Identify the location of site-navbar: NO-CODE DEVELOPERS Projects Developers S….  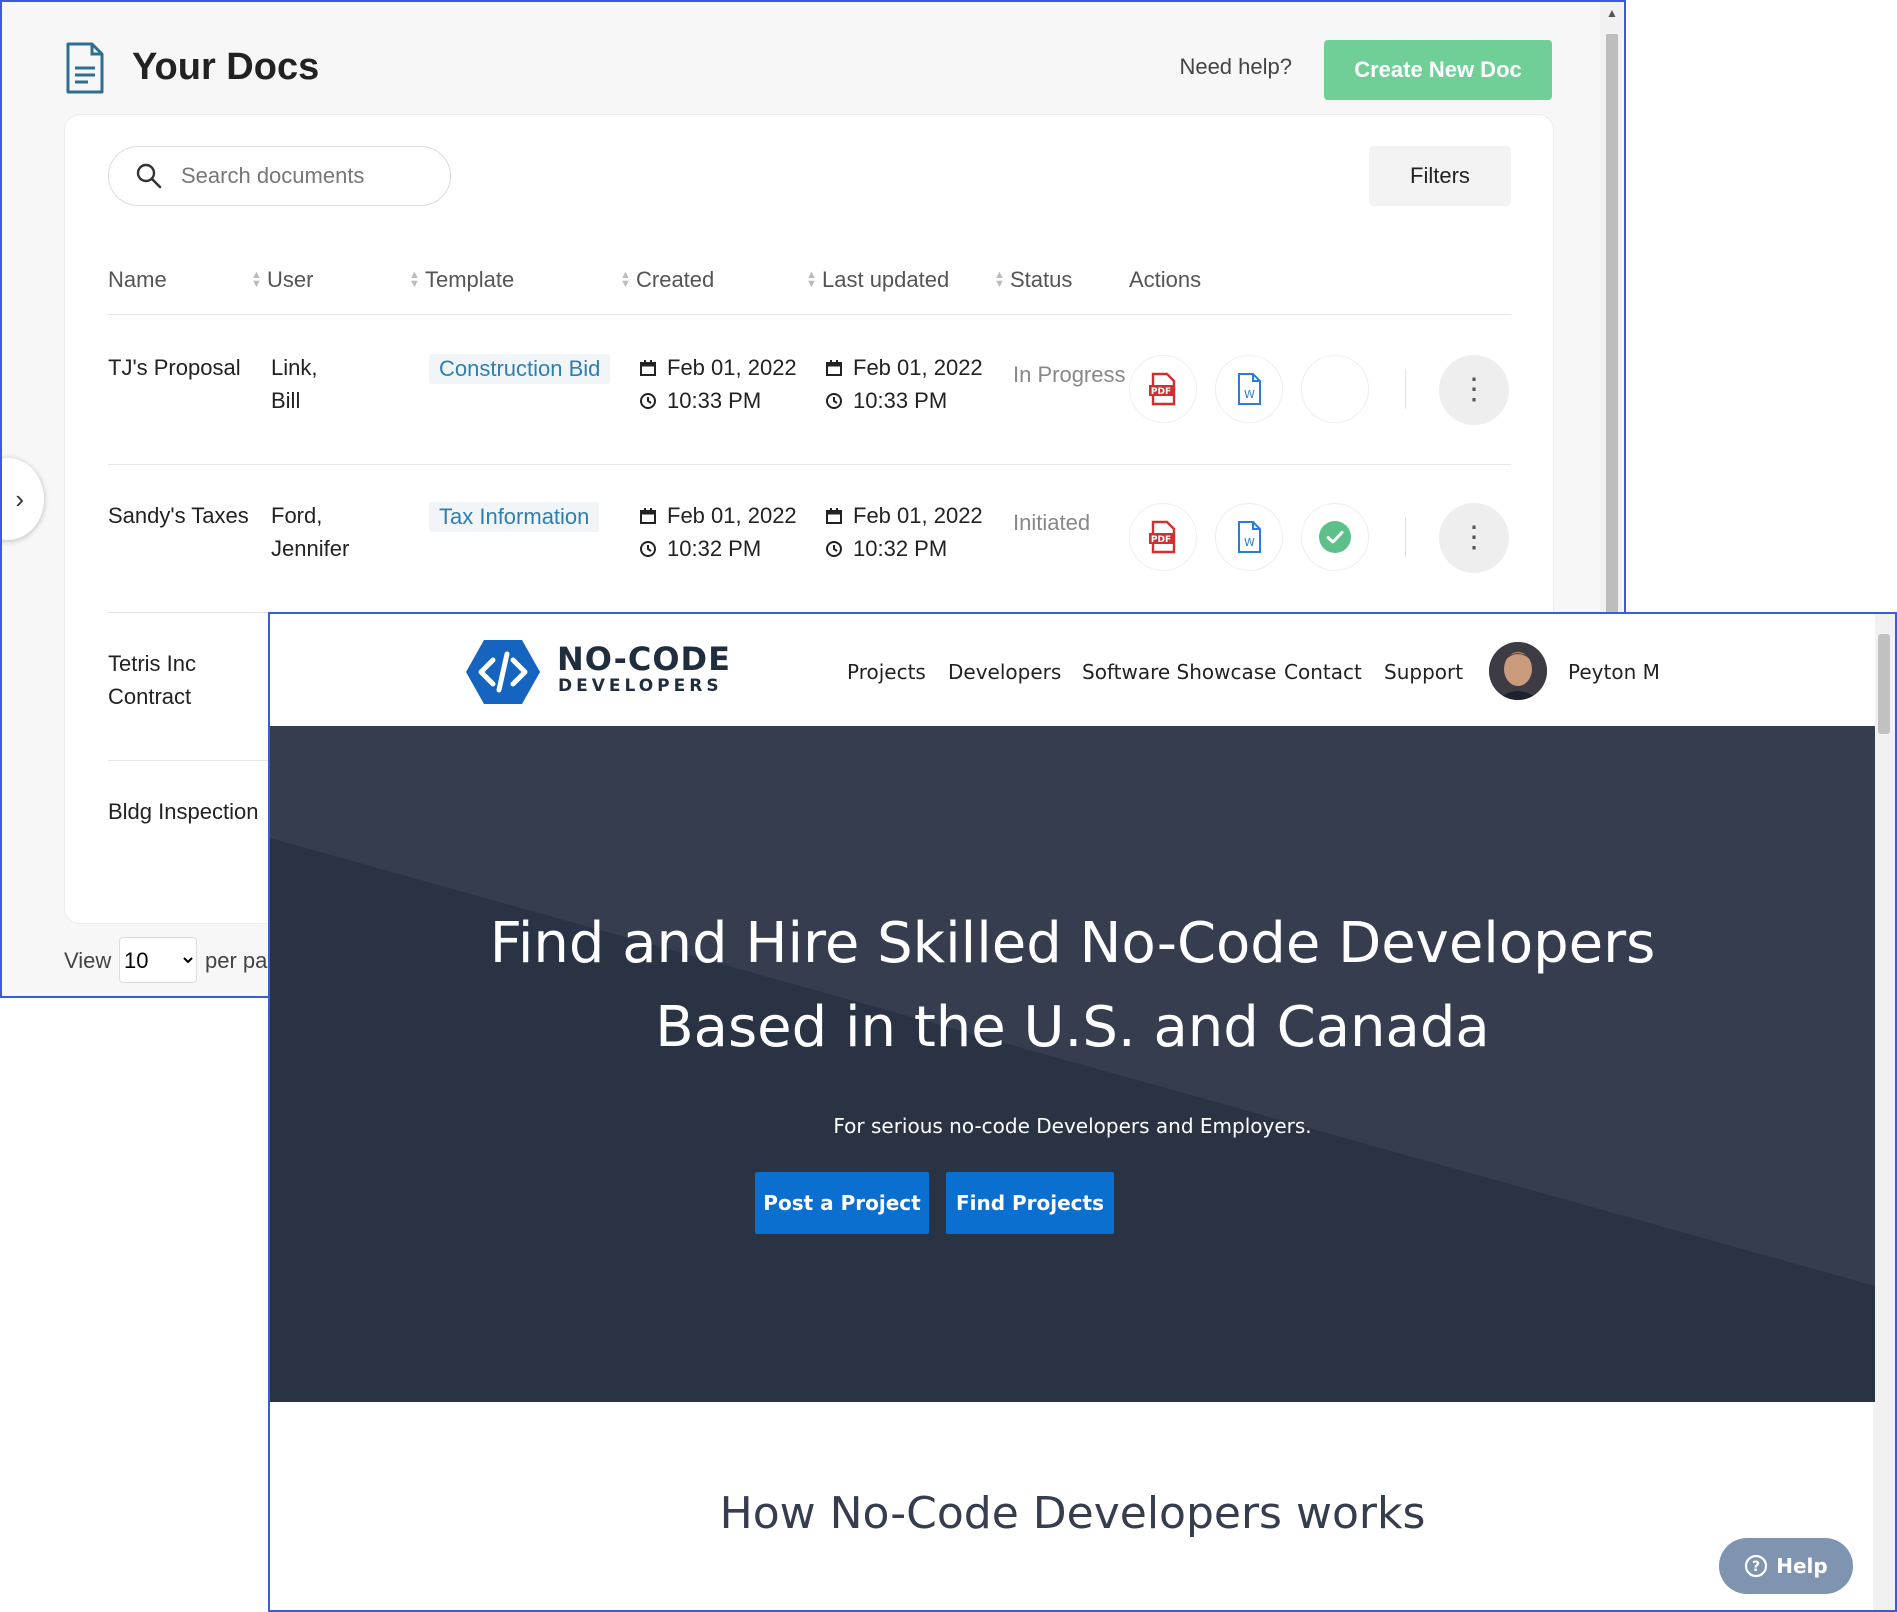
(1072, 670).